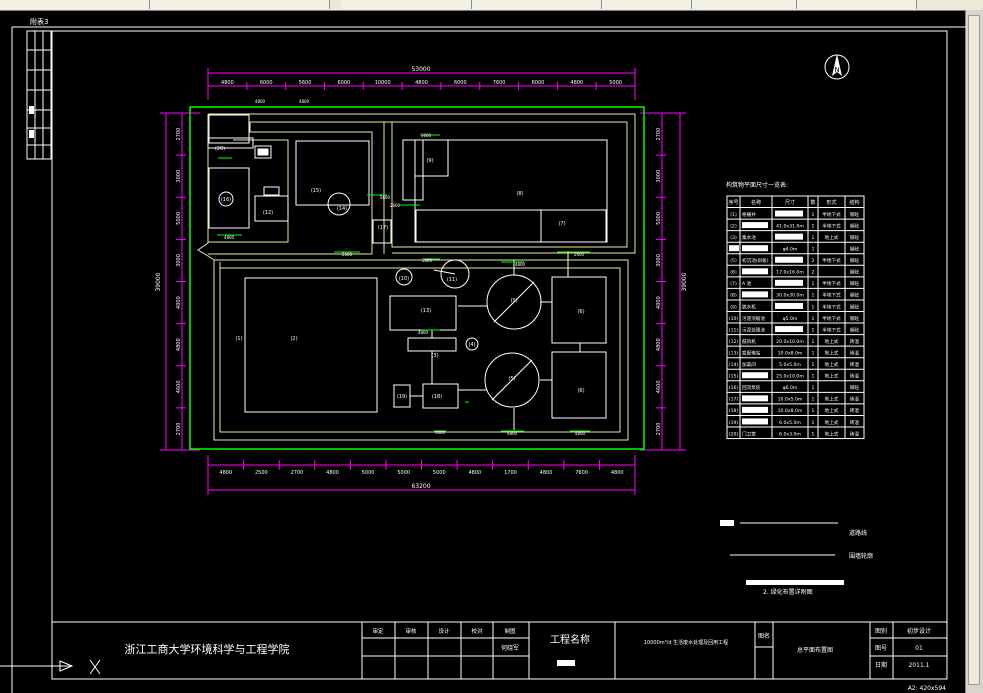  What do you see at coordinates (733, 284) in the screenshot?
I see `table-cell: (7)` at bounding box center [733, 284].